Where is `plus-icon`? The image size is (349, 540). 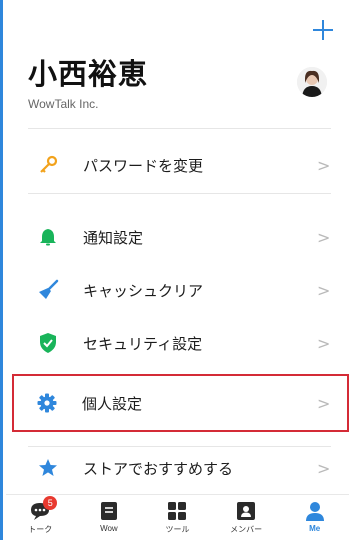
plus-icon is located at coordinates (323, 30).